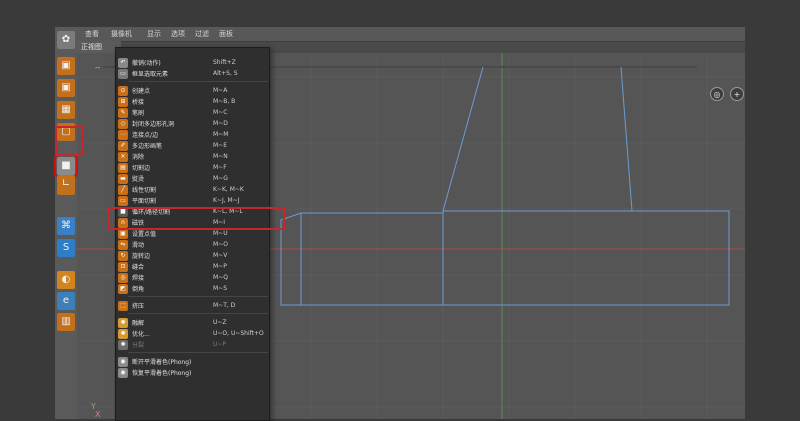 The height and width of the screenshot is (421, 800). What do you see at coordinates (138, 345) in the screenshot?
I see `menu-item-label: 分裂` at bounding box center [138, 345].